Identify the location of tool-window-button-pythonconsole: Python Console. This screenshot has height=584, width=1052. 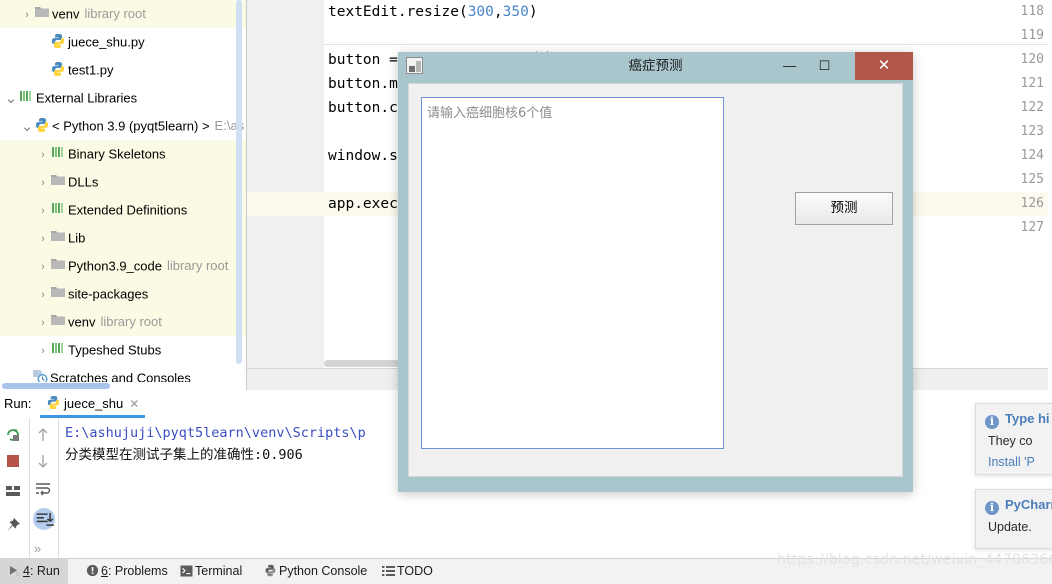
(315, 571).